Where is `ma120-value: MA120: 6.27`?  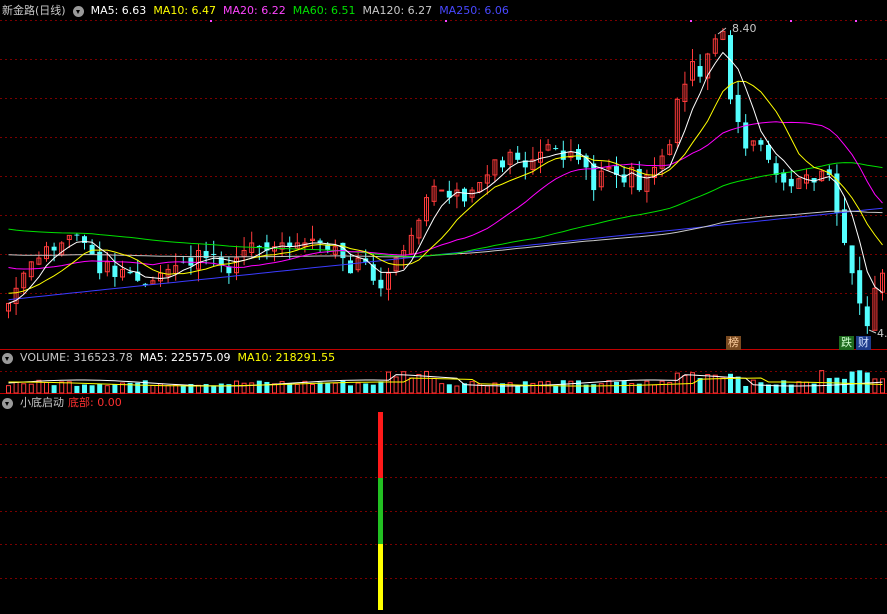 ma120-value: MA120: 6.27 is located at coordinates (397, 10).